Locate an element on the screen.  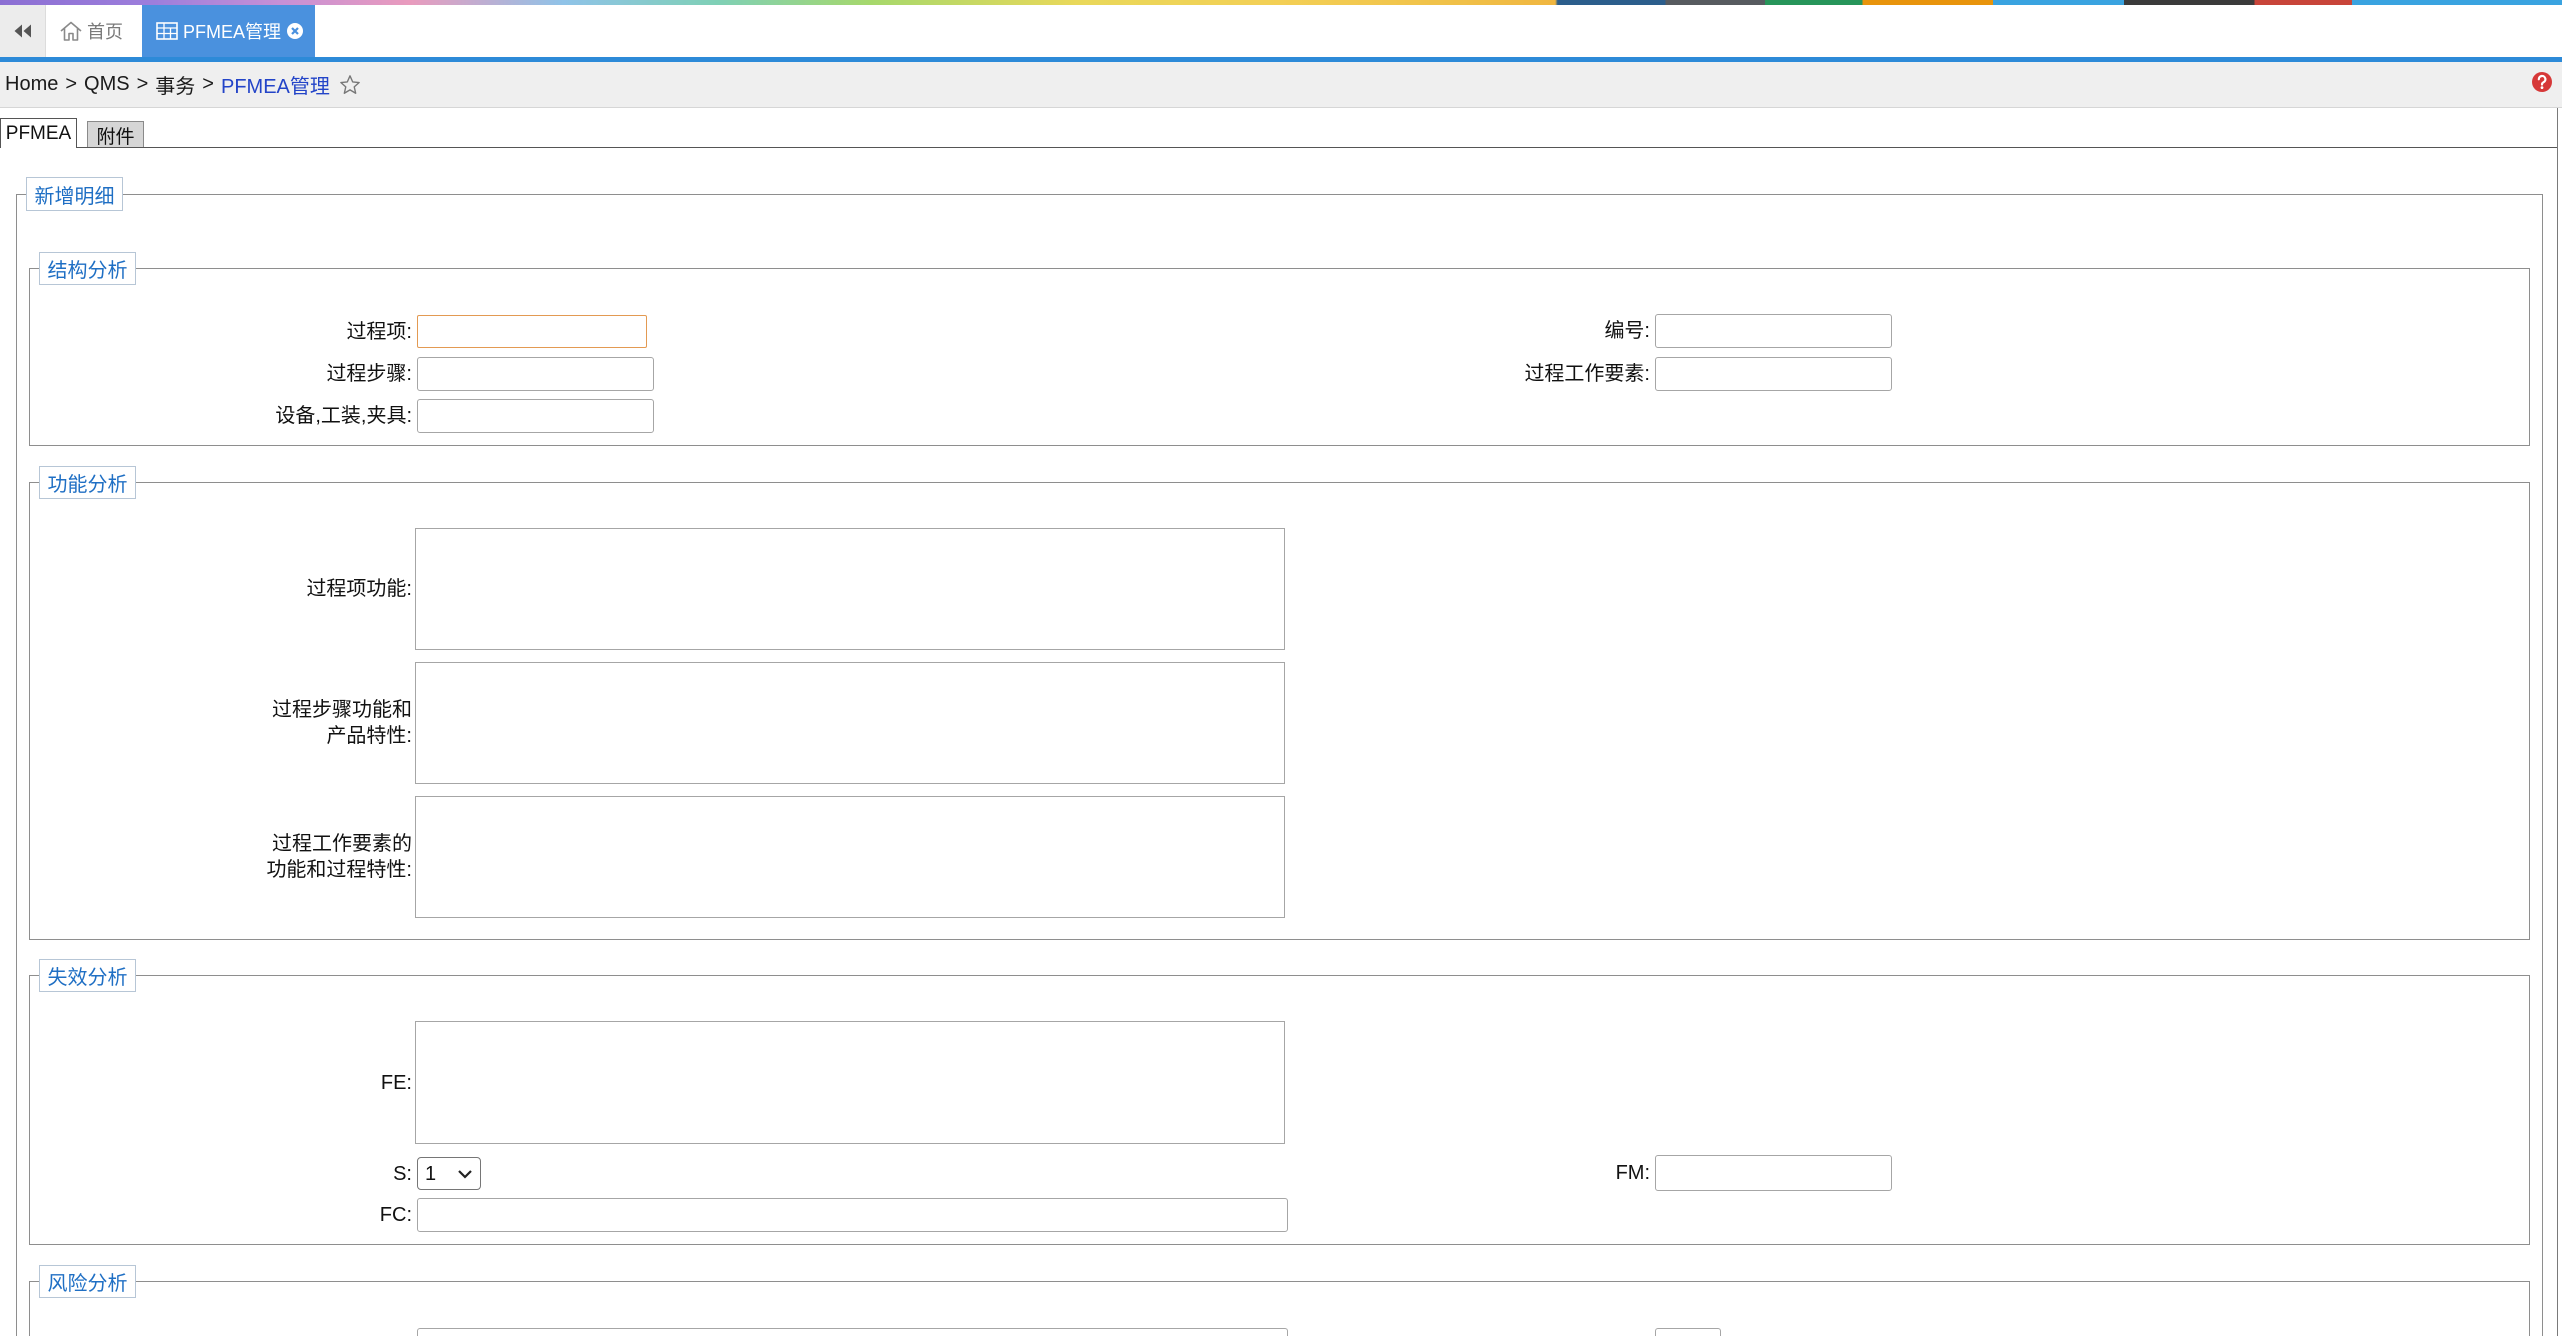
new-detail-legend: 新增明细 is located at coordinates (74, 194).